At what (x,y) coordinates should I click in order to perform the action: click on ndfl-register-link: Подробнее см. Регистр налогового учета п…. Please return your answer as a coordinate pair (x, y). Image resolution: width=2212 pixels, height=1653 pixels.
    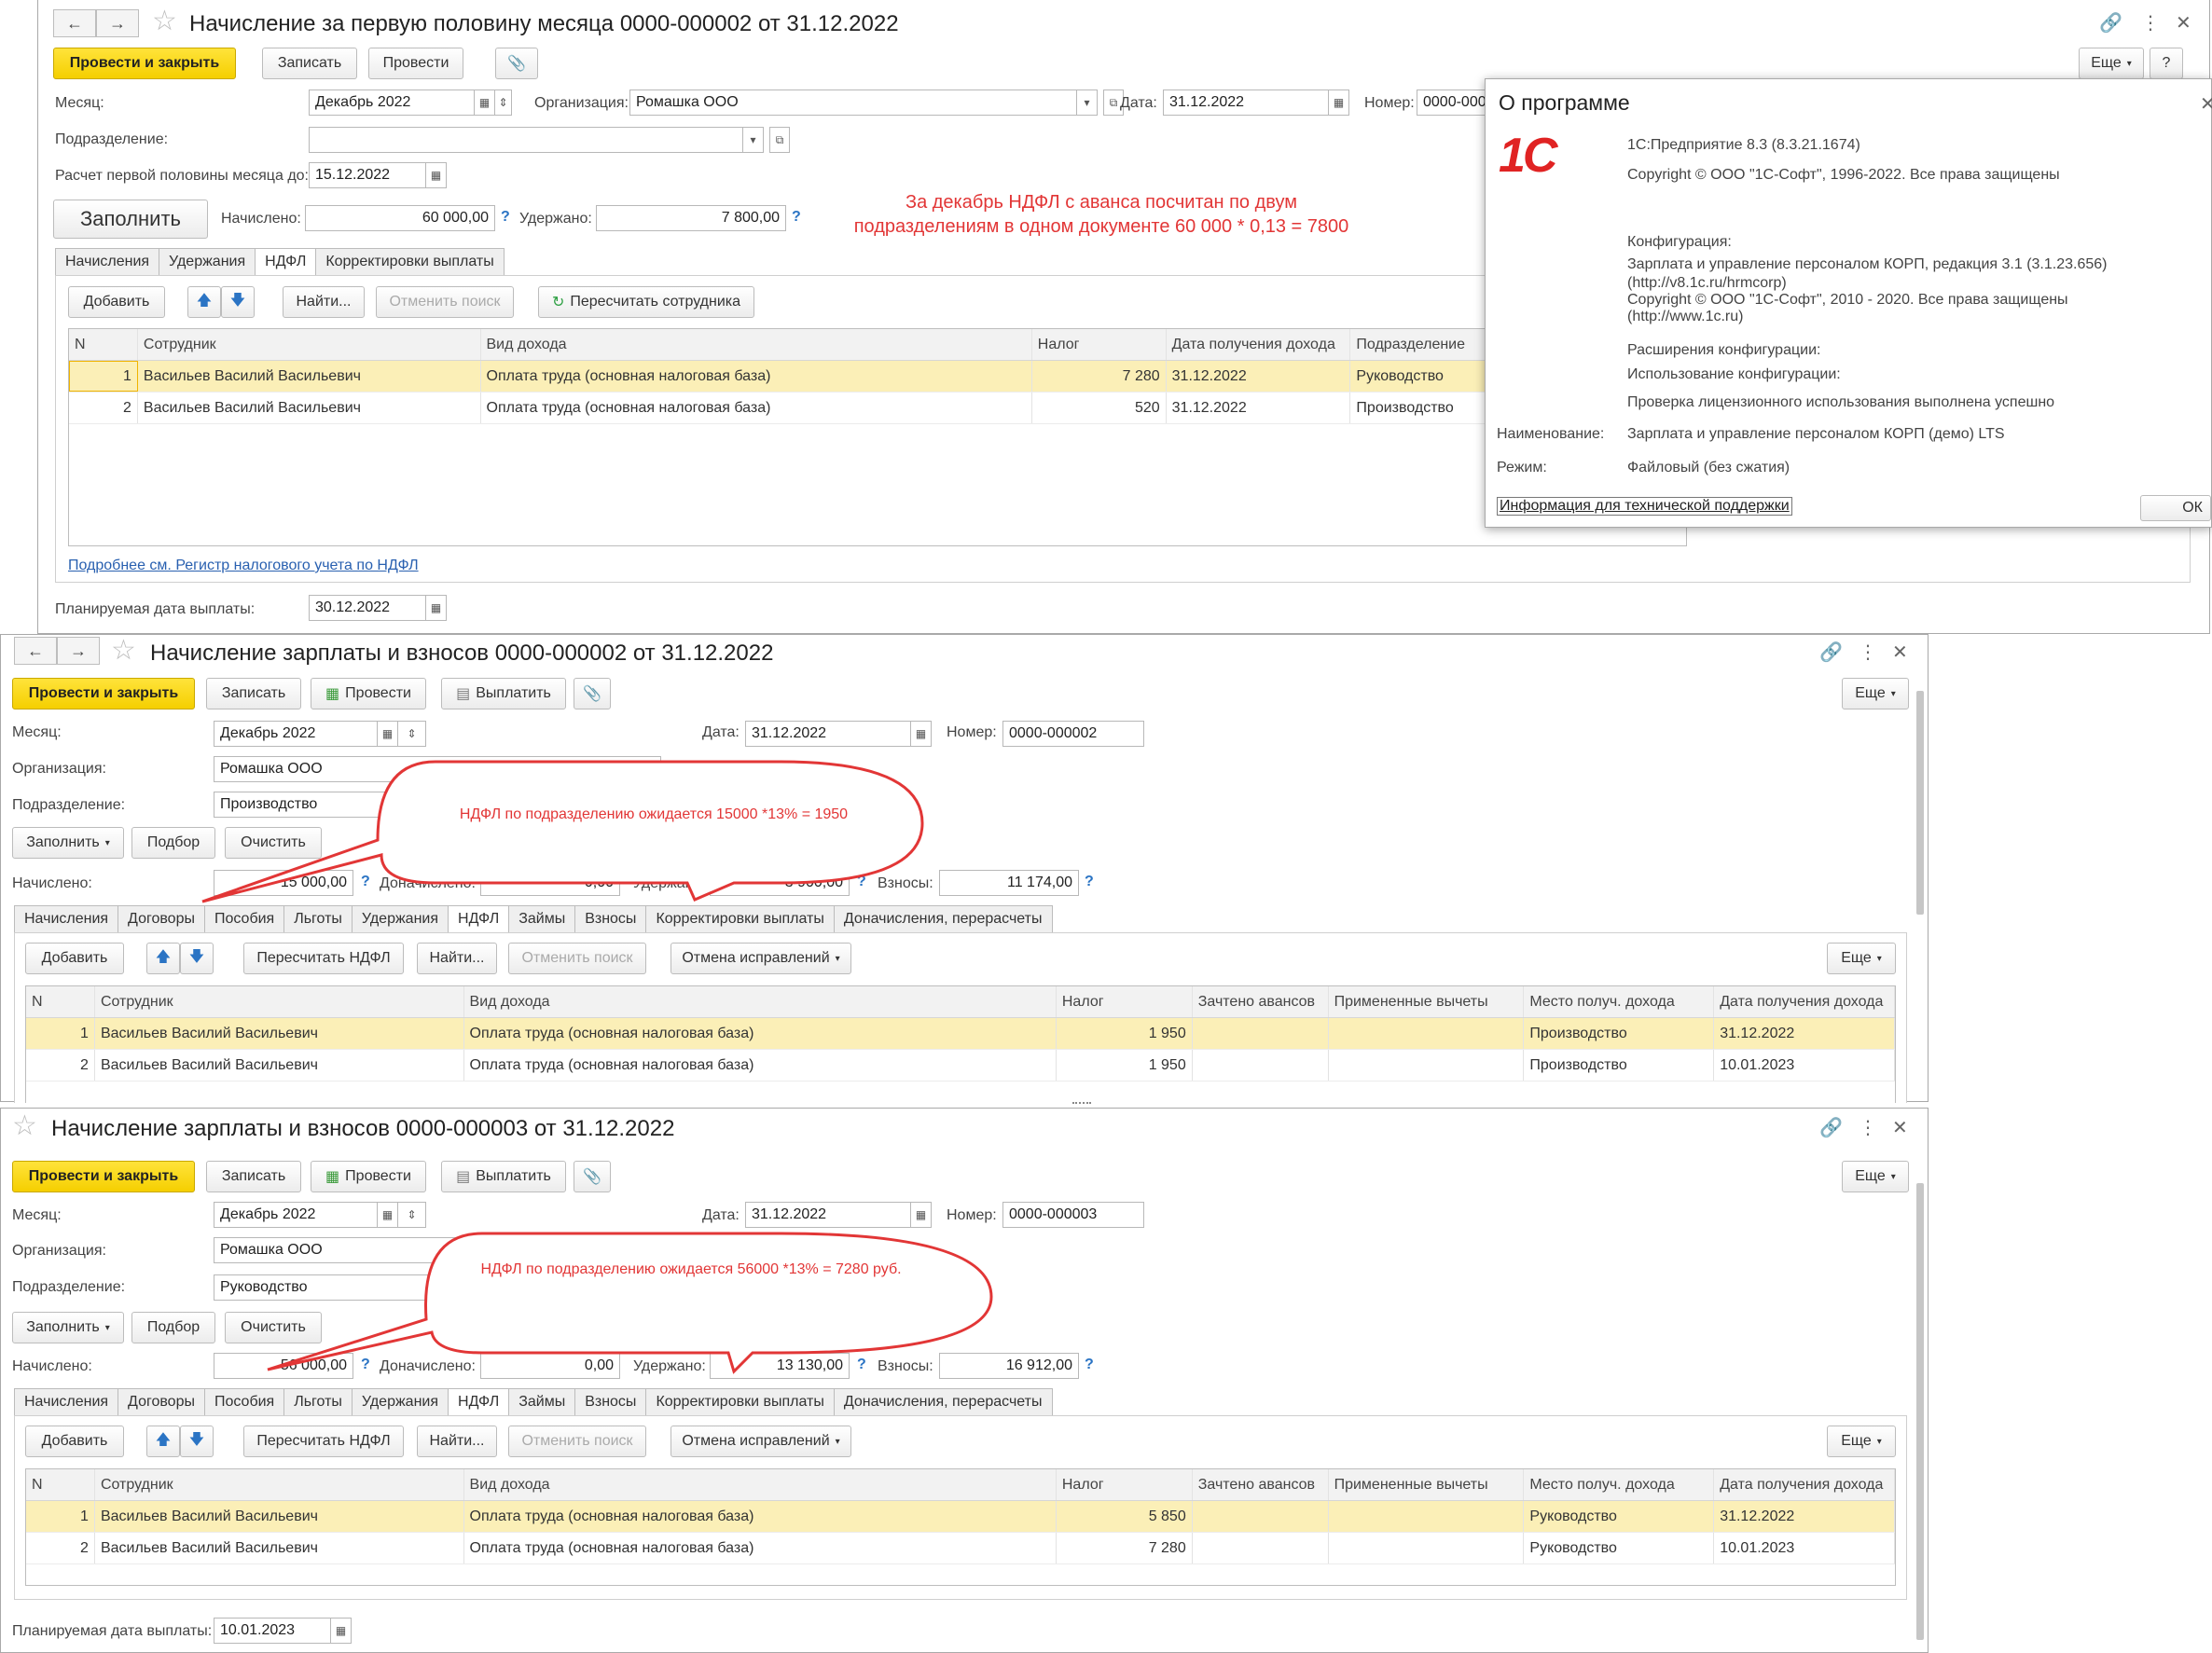
    Looking at the image, I should click on (243, 566).